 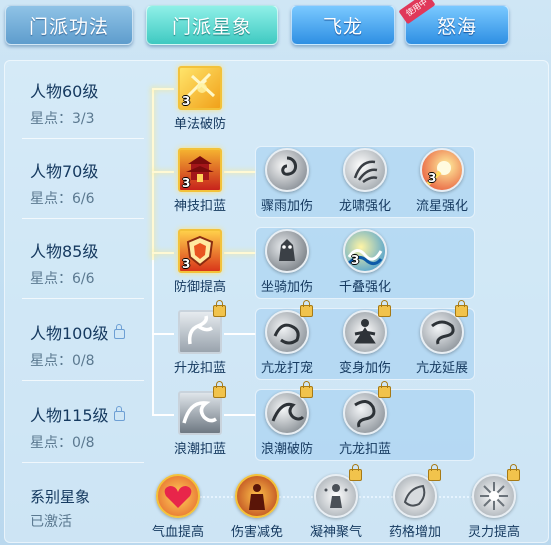 I want to click on dragon-mana-icon, so click(x=365, y=414).